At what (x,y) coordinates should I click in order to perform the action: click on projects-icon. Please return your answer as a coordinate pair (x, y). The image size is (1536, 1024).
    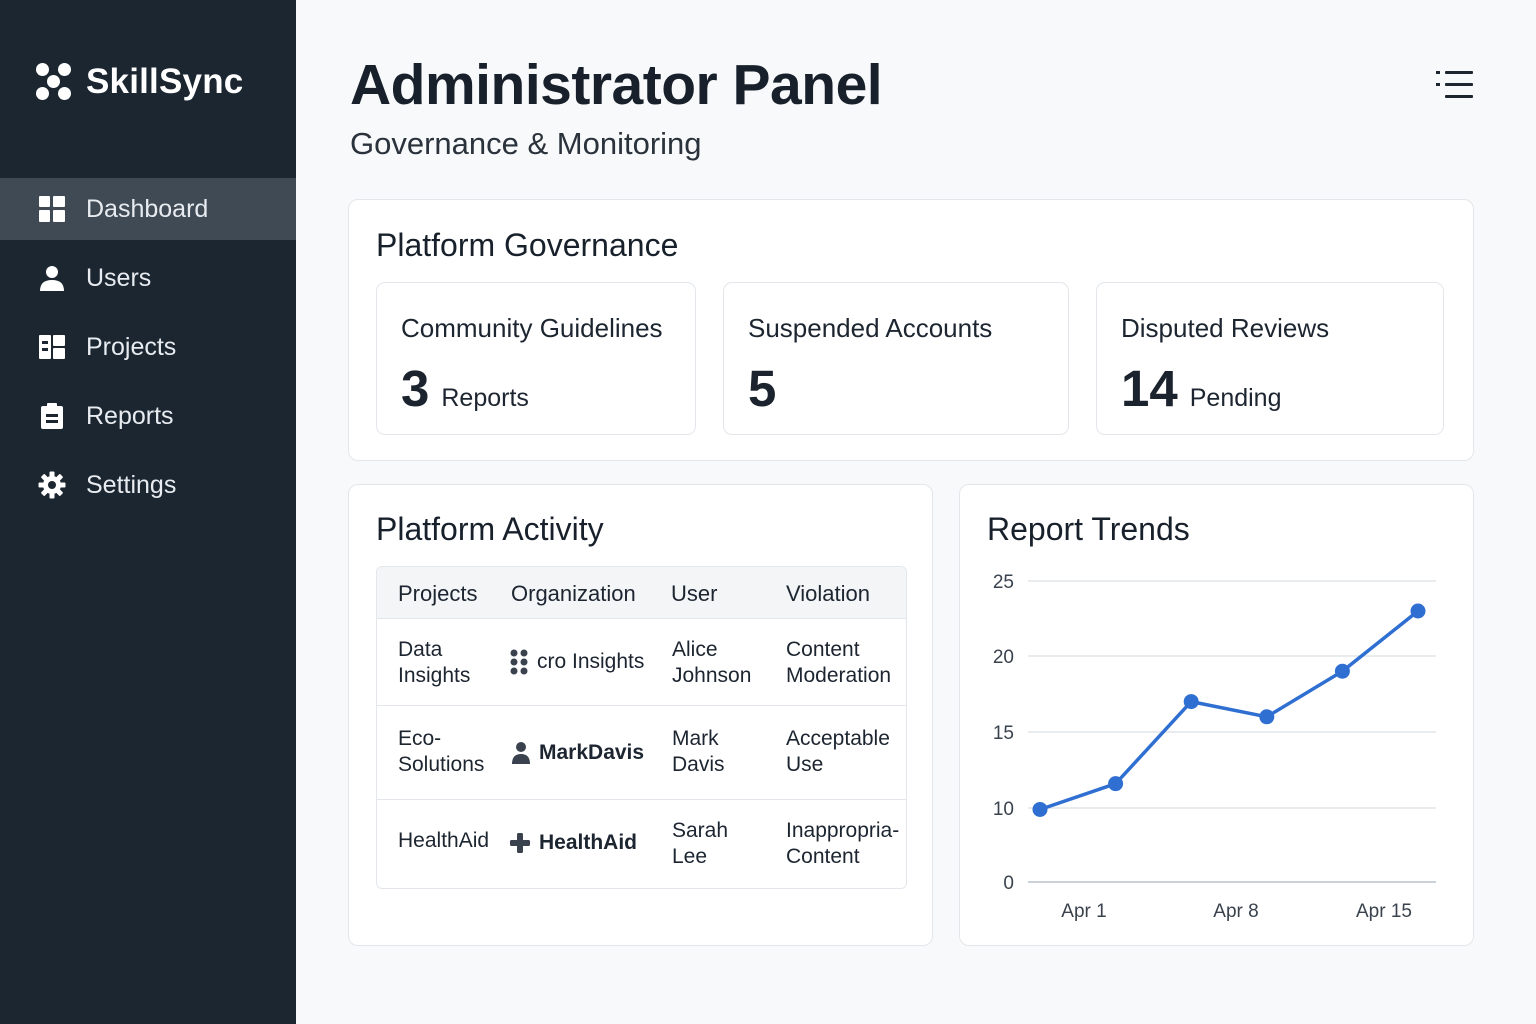
    Looking at the image, I should click on (52, 347).